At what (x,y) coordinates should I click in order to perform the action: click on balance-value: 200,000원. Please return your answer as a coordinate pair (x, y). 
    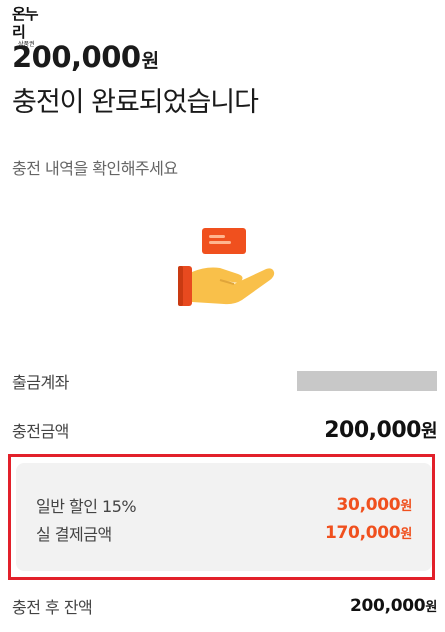
    Looking at the image, I should click on (393, 606).